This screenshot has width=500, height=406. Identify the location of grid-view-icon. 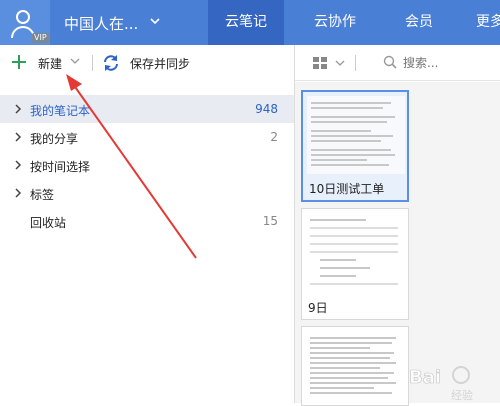
(320, 63).